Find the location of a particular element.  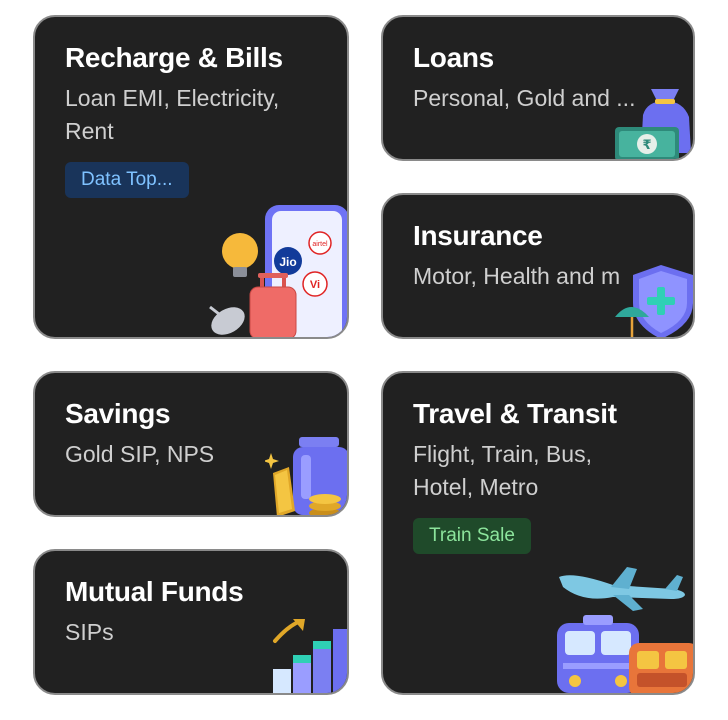

jio-logo: Jio is located at coordinates (287, 262).